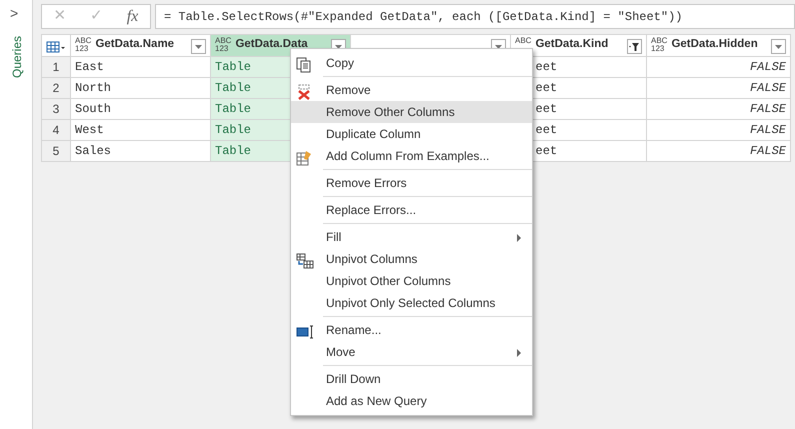 Image resolution: width=795 pixels, height=429 pixels. Describe the element at coordinates (411, 134) in the screenshot. I see `menu-item: Duplicate Column` at that location.